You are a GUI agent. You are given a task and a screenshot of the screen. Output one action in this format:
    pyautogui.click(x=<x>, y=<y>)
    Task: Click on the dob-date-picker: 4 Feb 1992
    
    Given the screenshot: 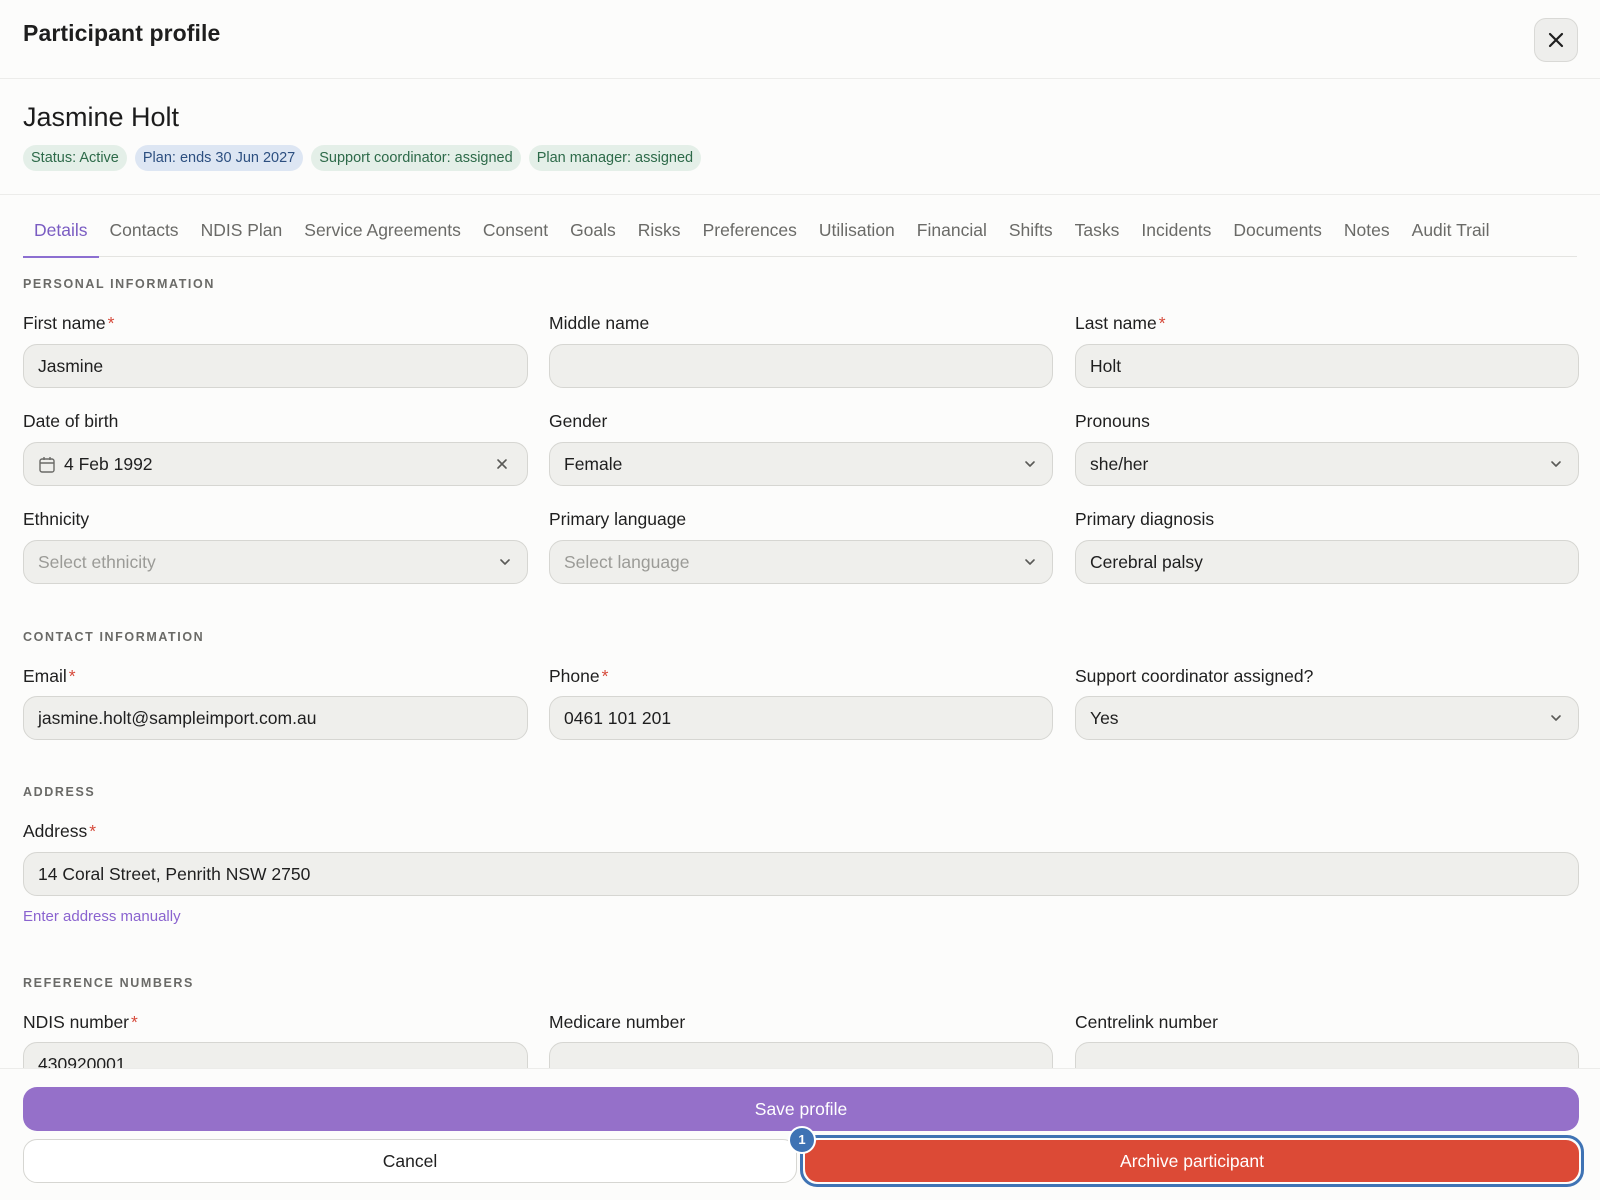 What is the action you would take?
    pyautogui.click(x=275, y=464)
    